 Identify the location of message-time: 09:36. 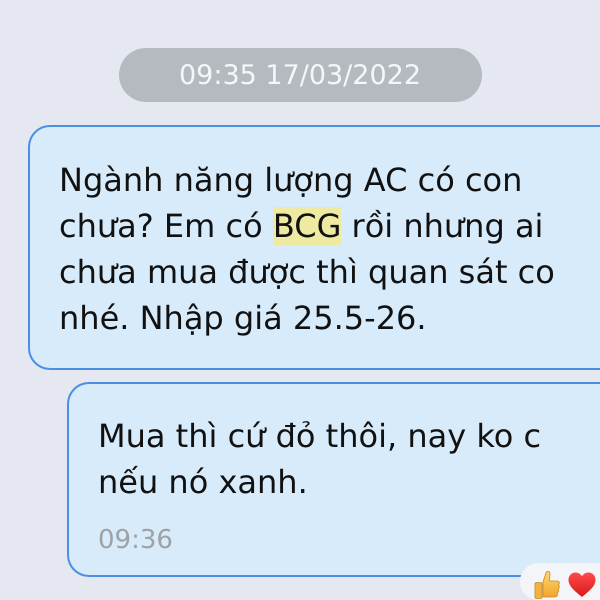
(135, 540).